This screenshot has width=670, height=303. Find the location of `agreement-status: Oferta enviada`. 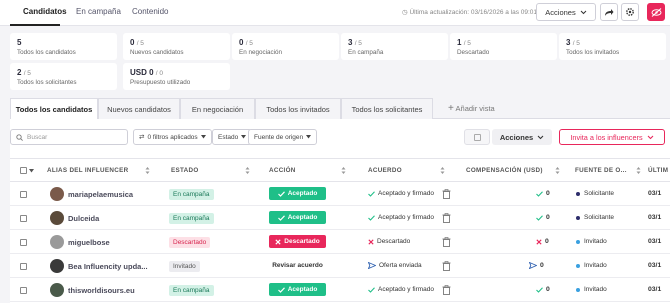

agreement-status: Oferta enviada is located at coordinates (395, 265).